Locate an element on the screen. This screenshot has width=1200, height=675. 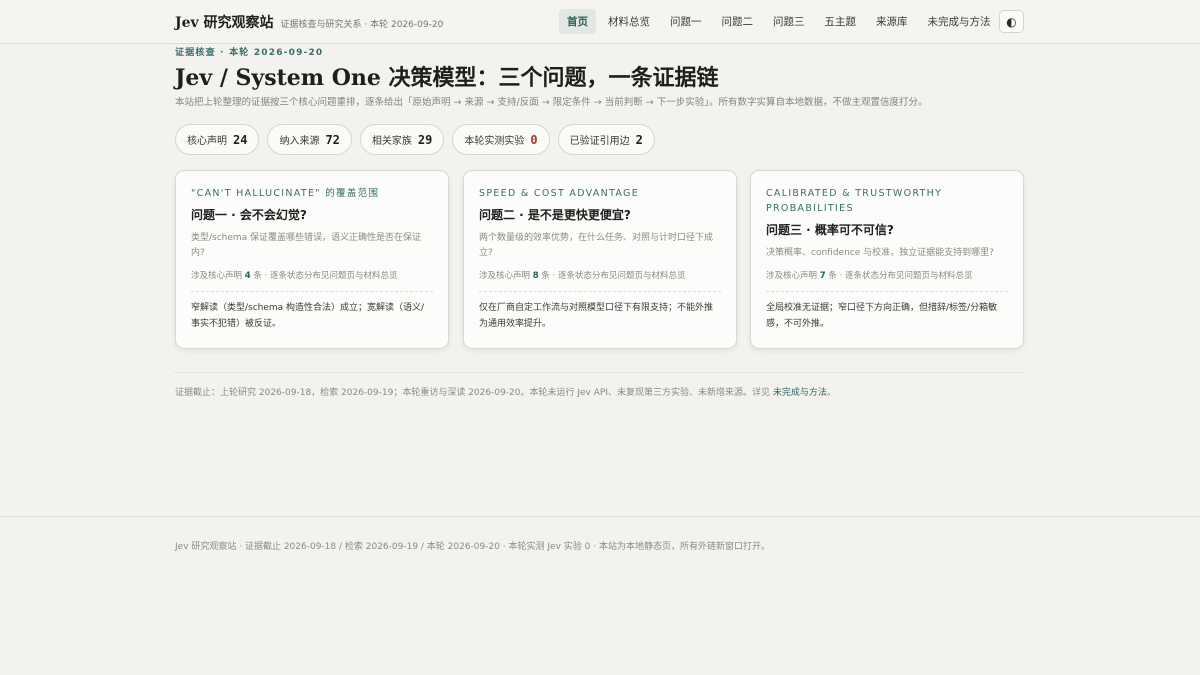
section-divider is located at coordinates (599, 372).